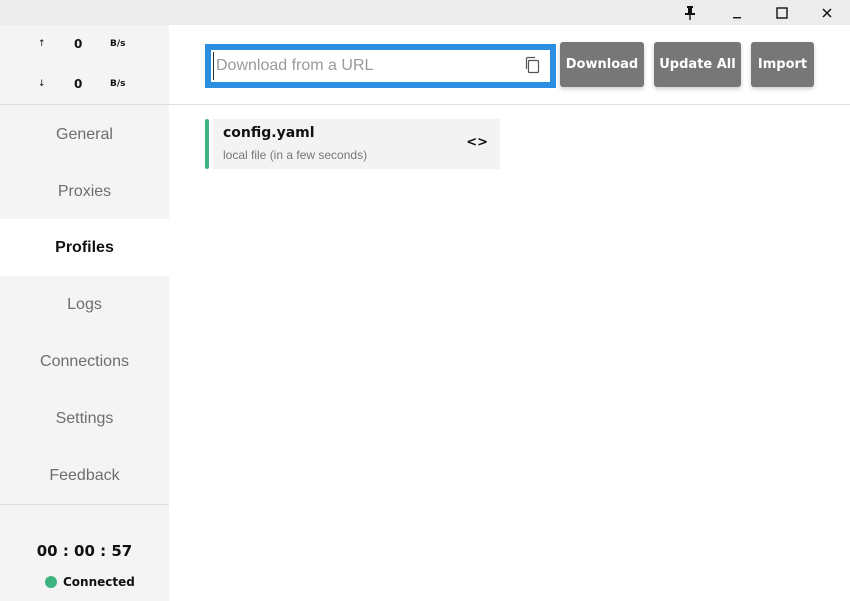 The height and width of the screenshot is (601, 850). Describe the element at coordinates (84, 191) in the screenshot. I see `sidebar-item-proxies: Proxies` at that location.